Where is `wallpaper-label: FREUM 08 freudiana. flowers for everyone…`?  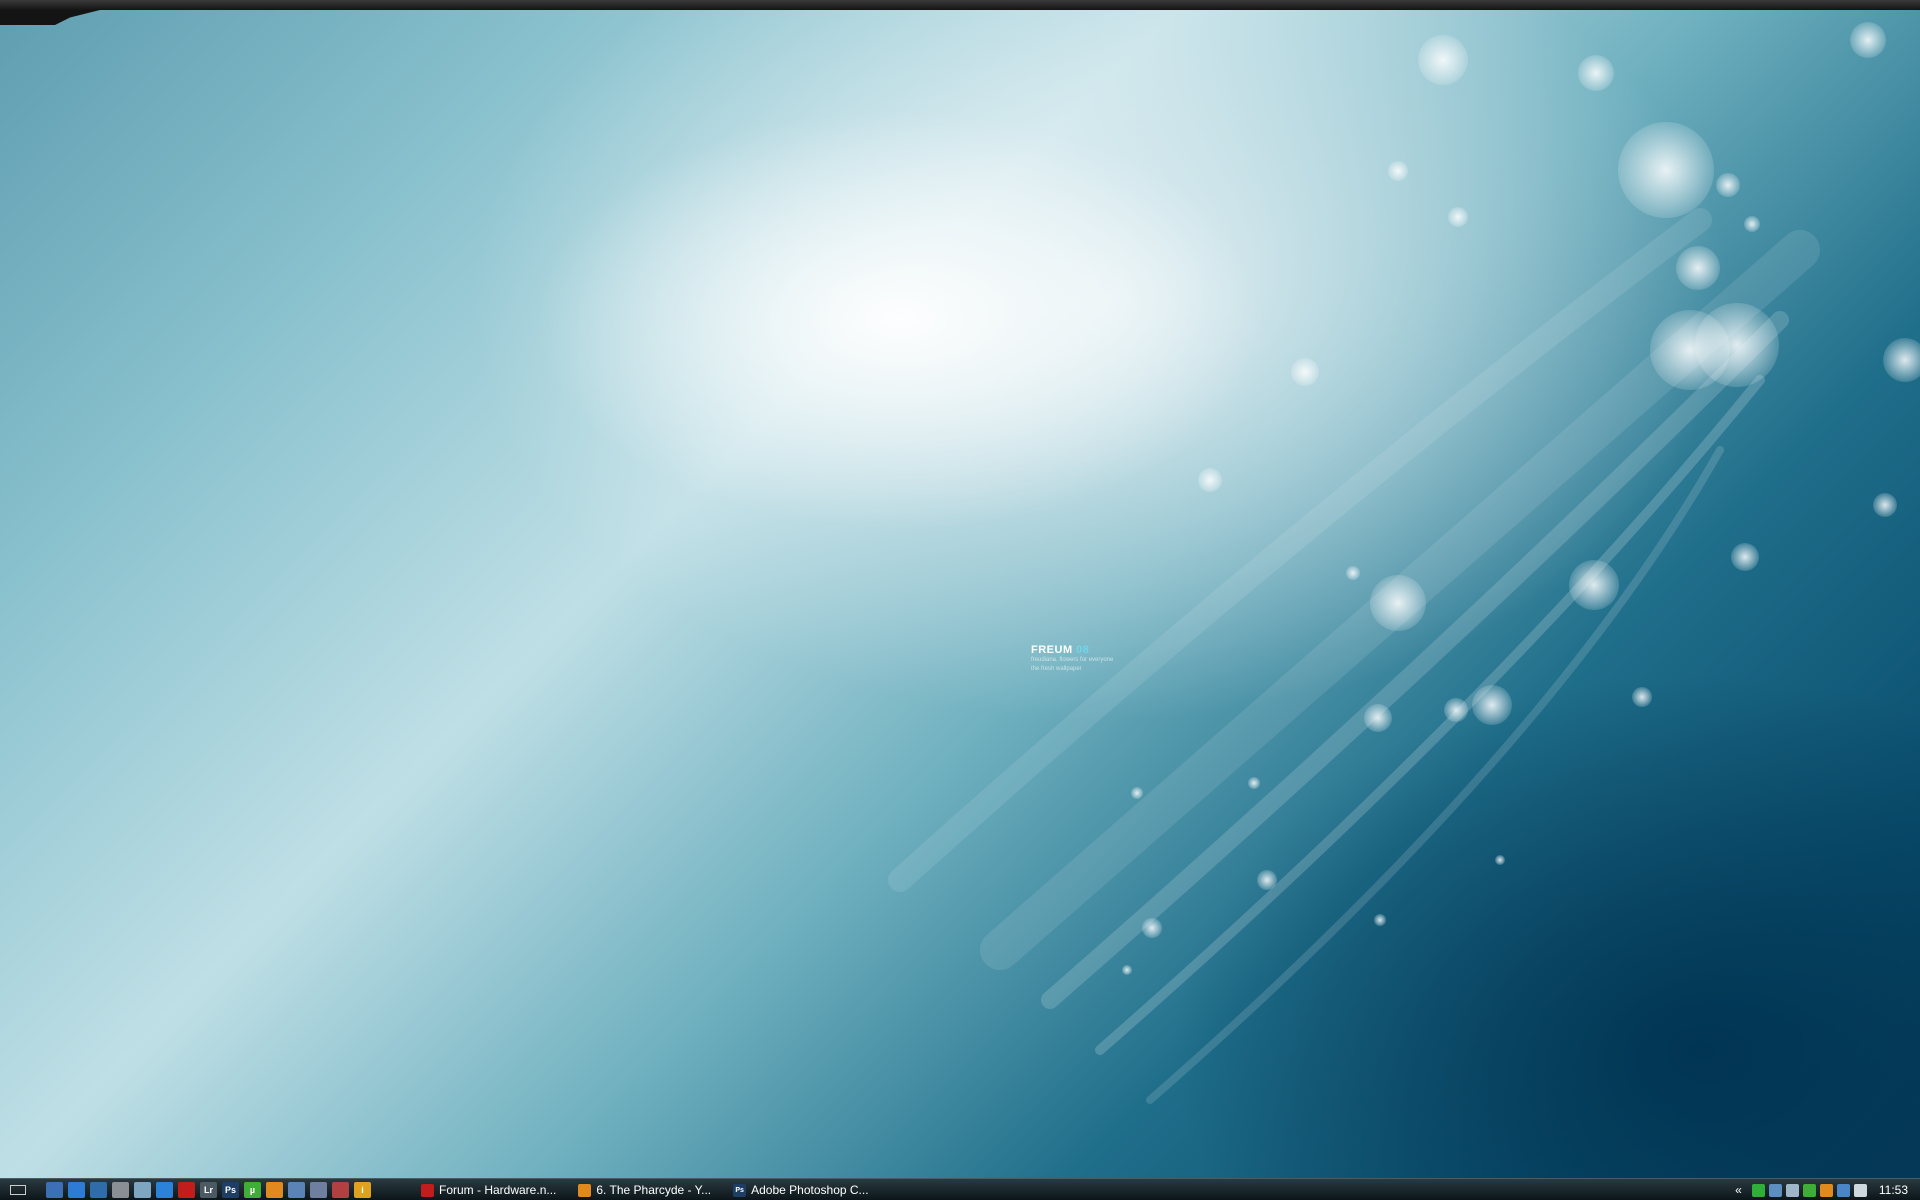
wallpaper-label: FREUM 08 freudiana. flowers for everyone… is located at coordinates (1072, 659).